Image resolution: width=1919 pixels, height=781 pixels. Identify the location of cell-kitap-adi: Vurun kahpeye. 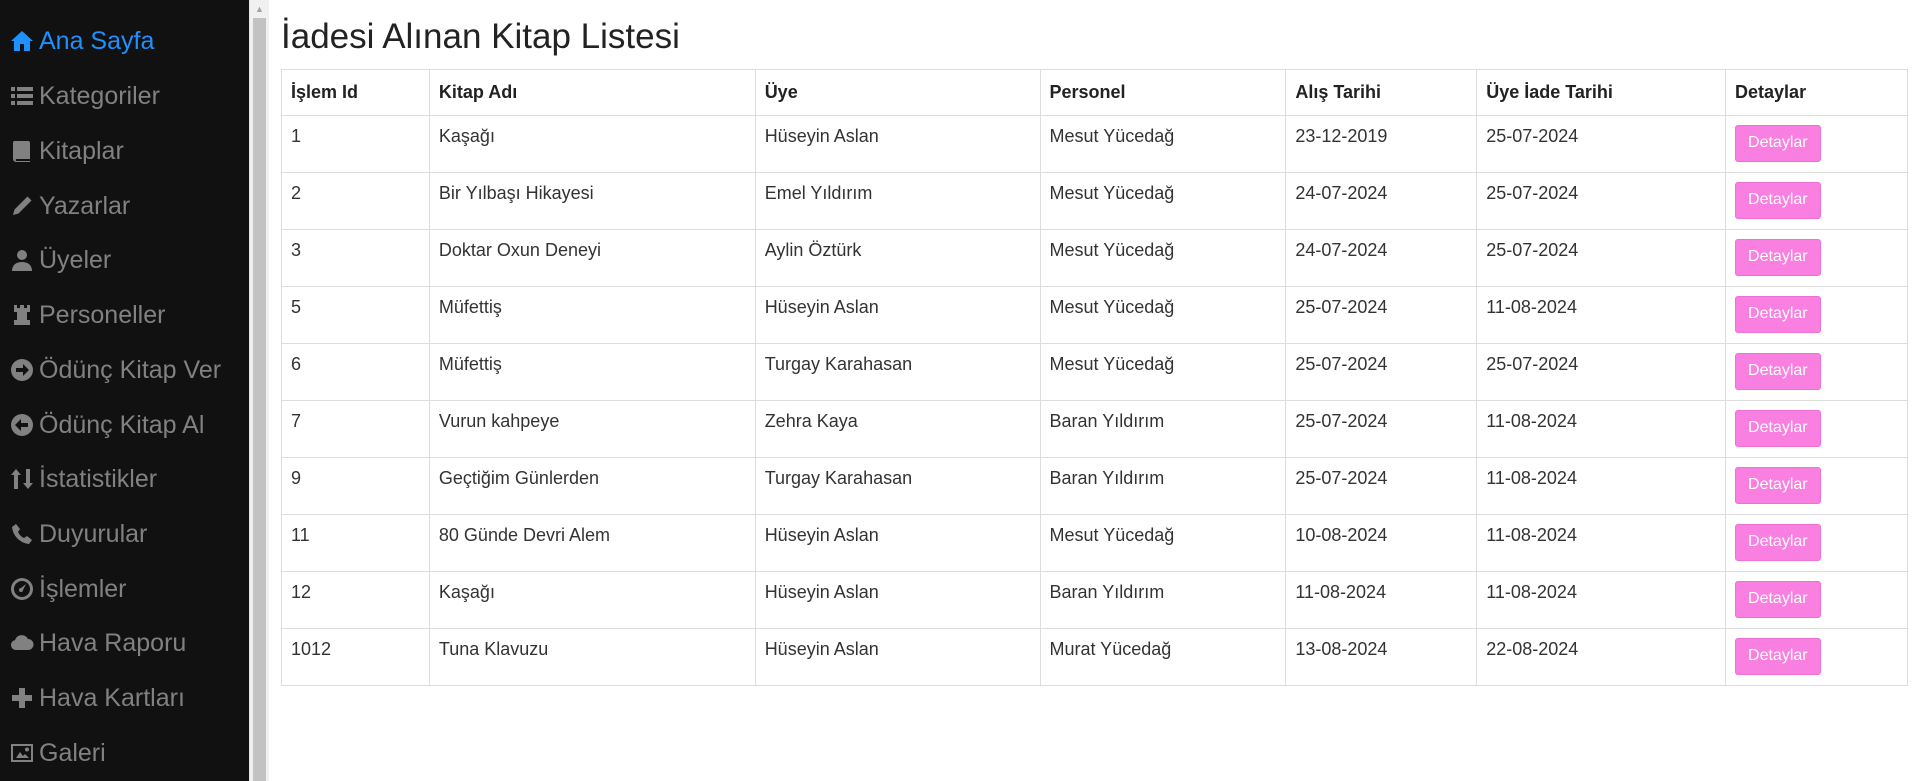
(592, 429).